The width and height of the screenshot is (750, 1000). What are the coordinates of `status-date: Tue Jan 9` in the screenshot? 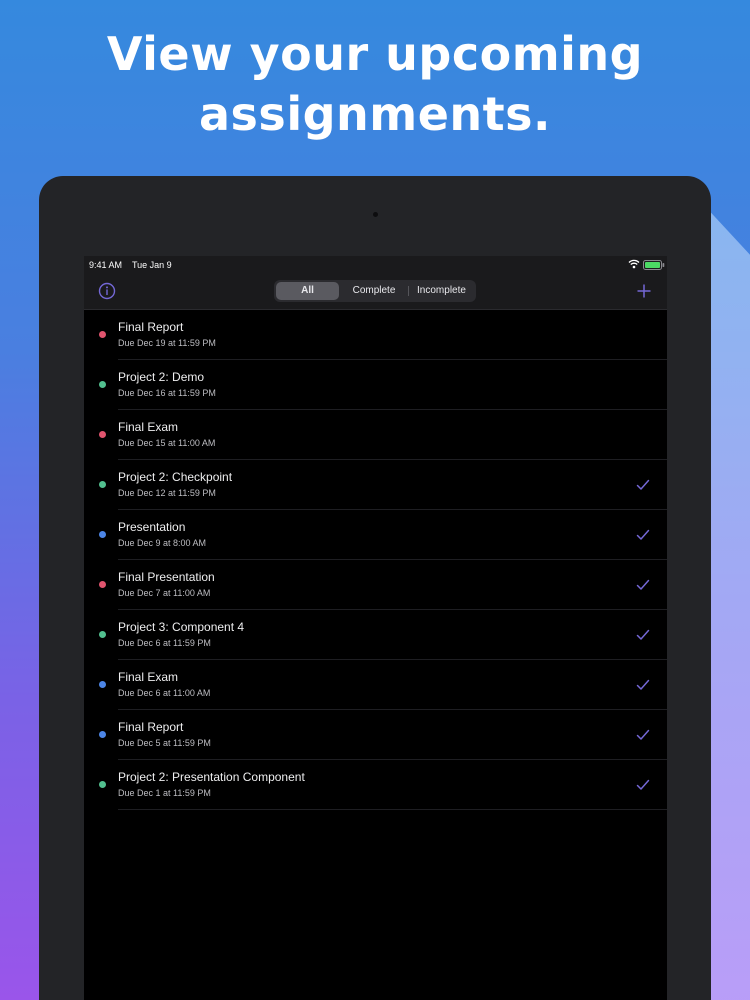 It's located at (152, 265).